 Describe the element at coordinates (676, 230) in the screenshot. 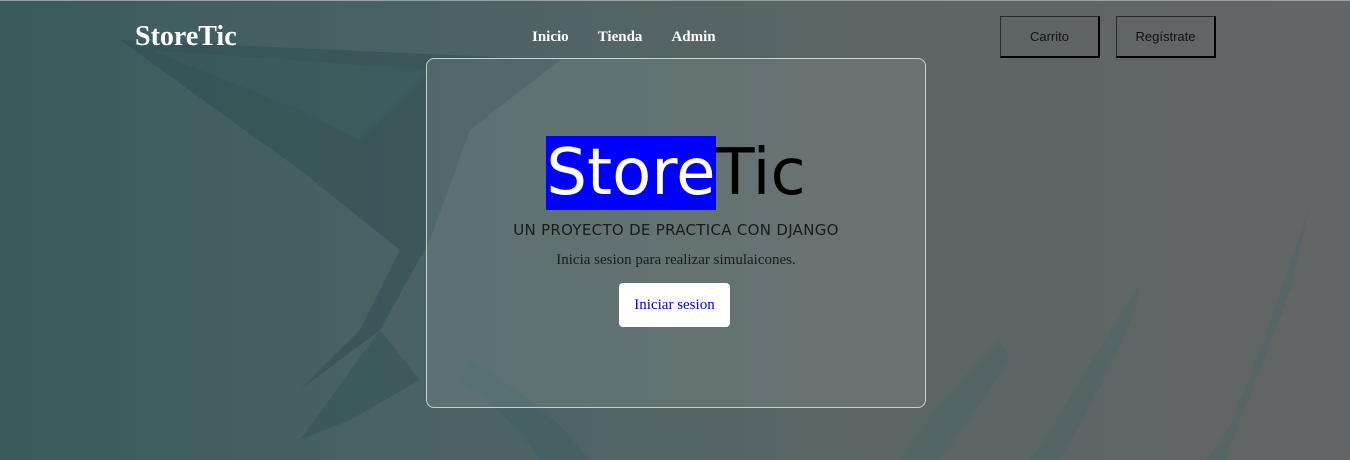

I see `hero-subtitle: UN PROYECTO DE PRACTICA CON DJANGO` at that location.